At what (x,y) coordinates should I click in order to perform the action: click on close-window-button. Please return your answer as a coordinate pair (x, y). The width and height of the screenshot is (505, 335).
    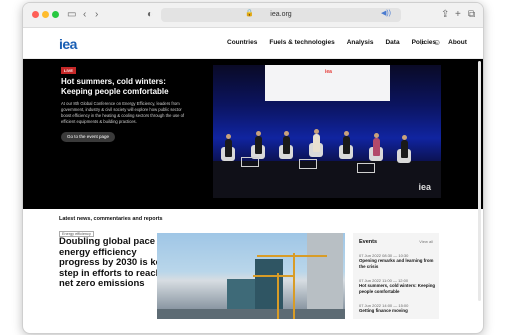
    Looking at the image, I should click on (35, 14).